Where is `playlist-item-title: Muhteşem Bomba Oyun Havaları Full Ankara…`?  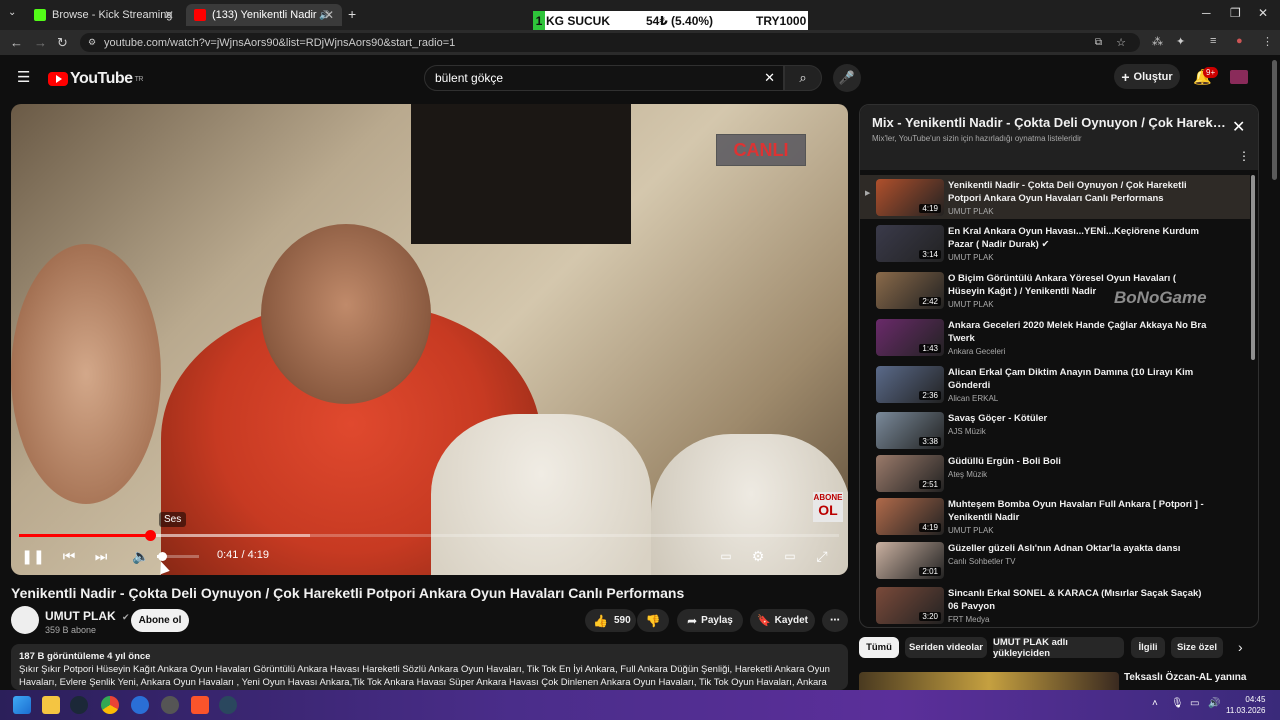 playlist-item-title: Muhteşem Bomba Oyun Havaları Full Ankara… is located at coordinates (1079, 511).